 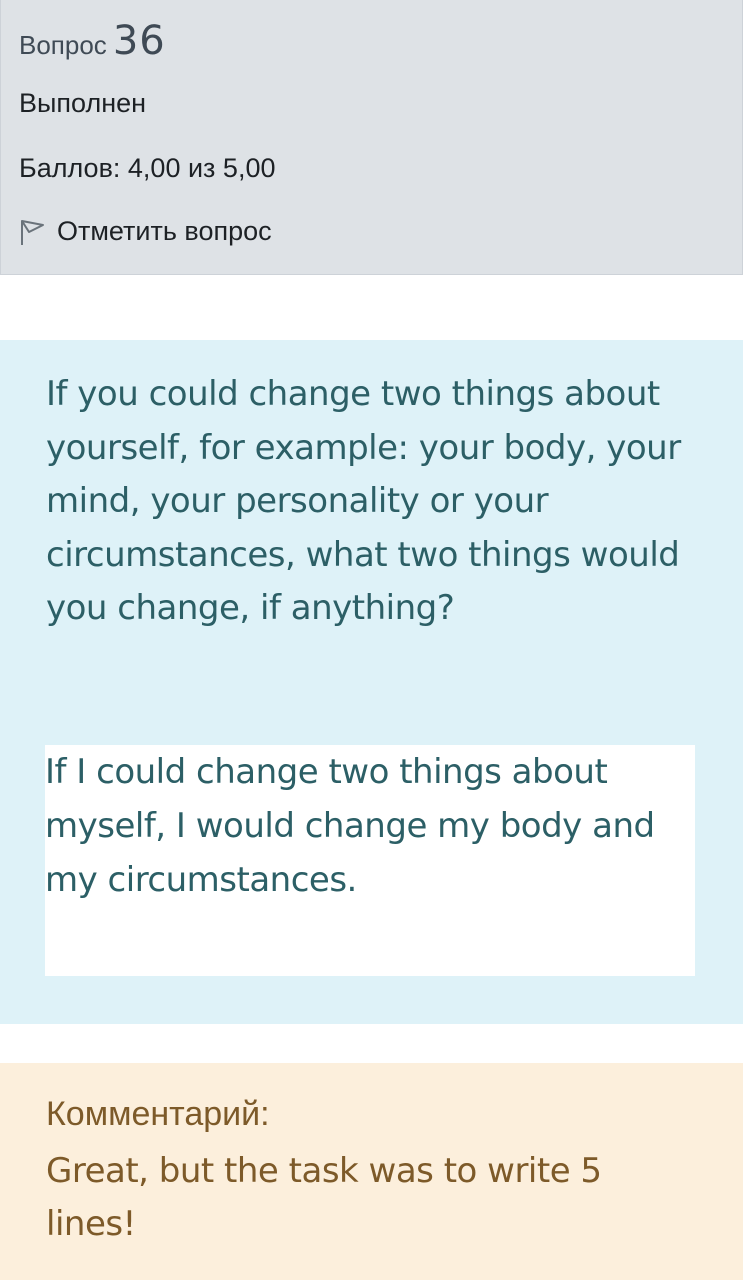 I want to click on flag-question-label: Отметить вопрос, so click(x=164, y=231).